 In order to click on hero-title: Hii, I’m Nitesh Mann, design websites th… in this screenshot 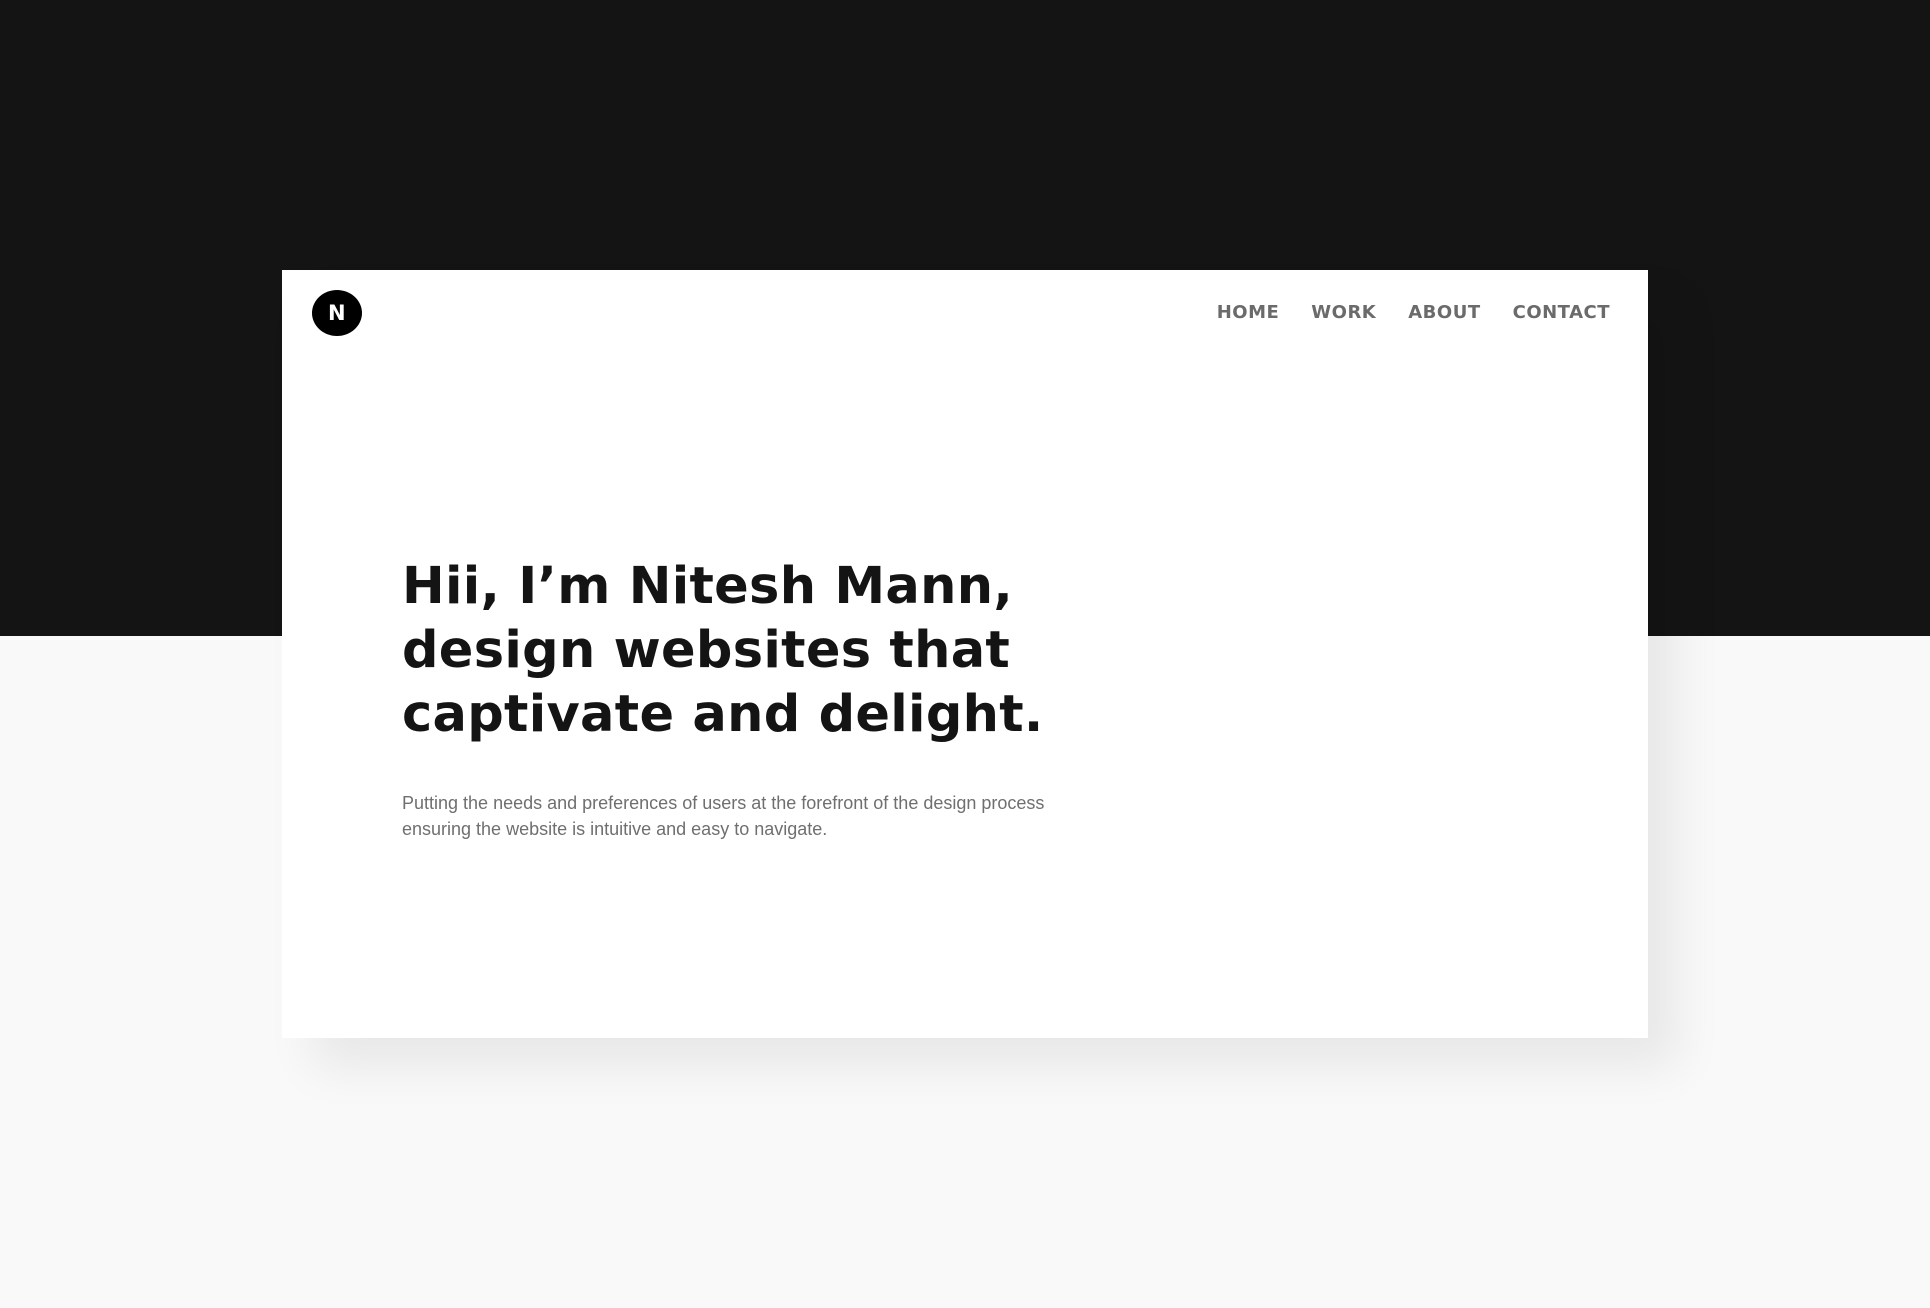, I will do `click(723, 650)`.